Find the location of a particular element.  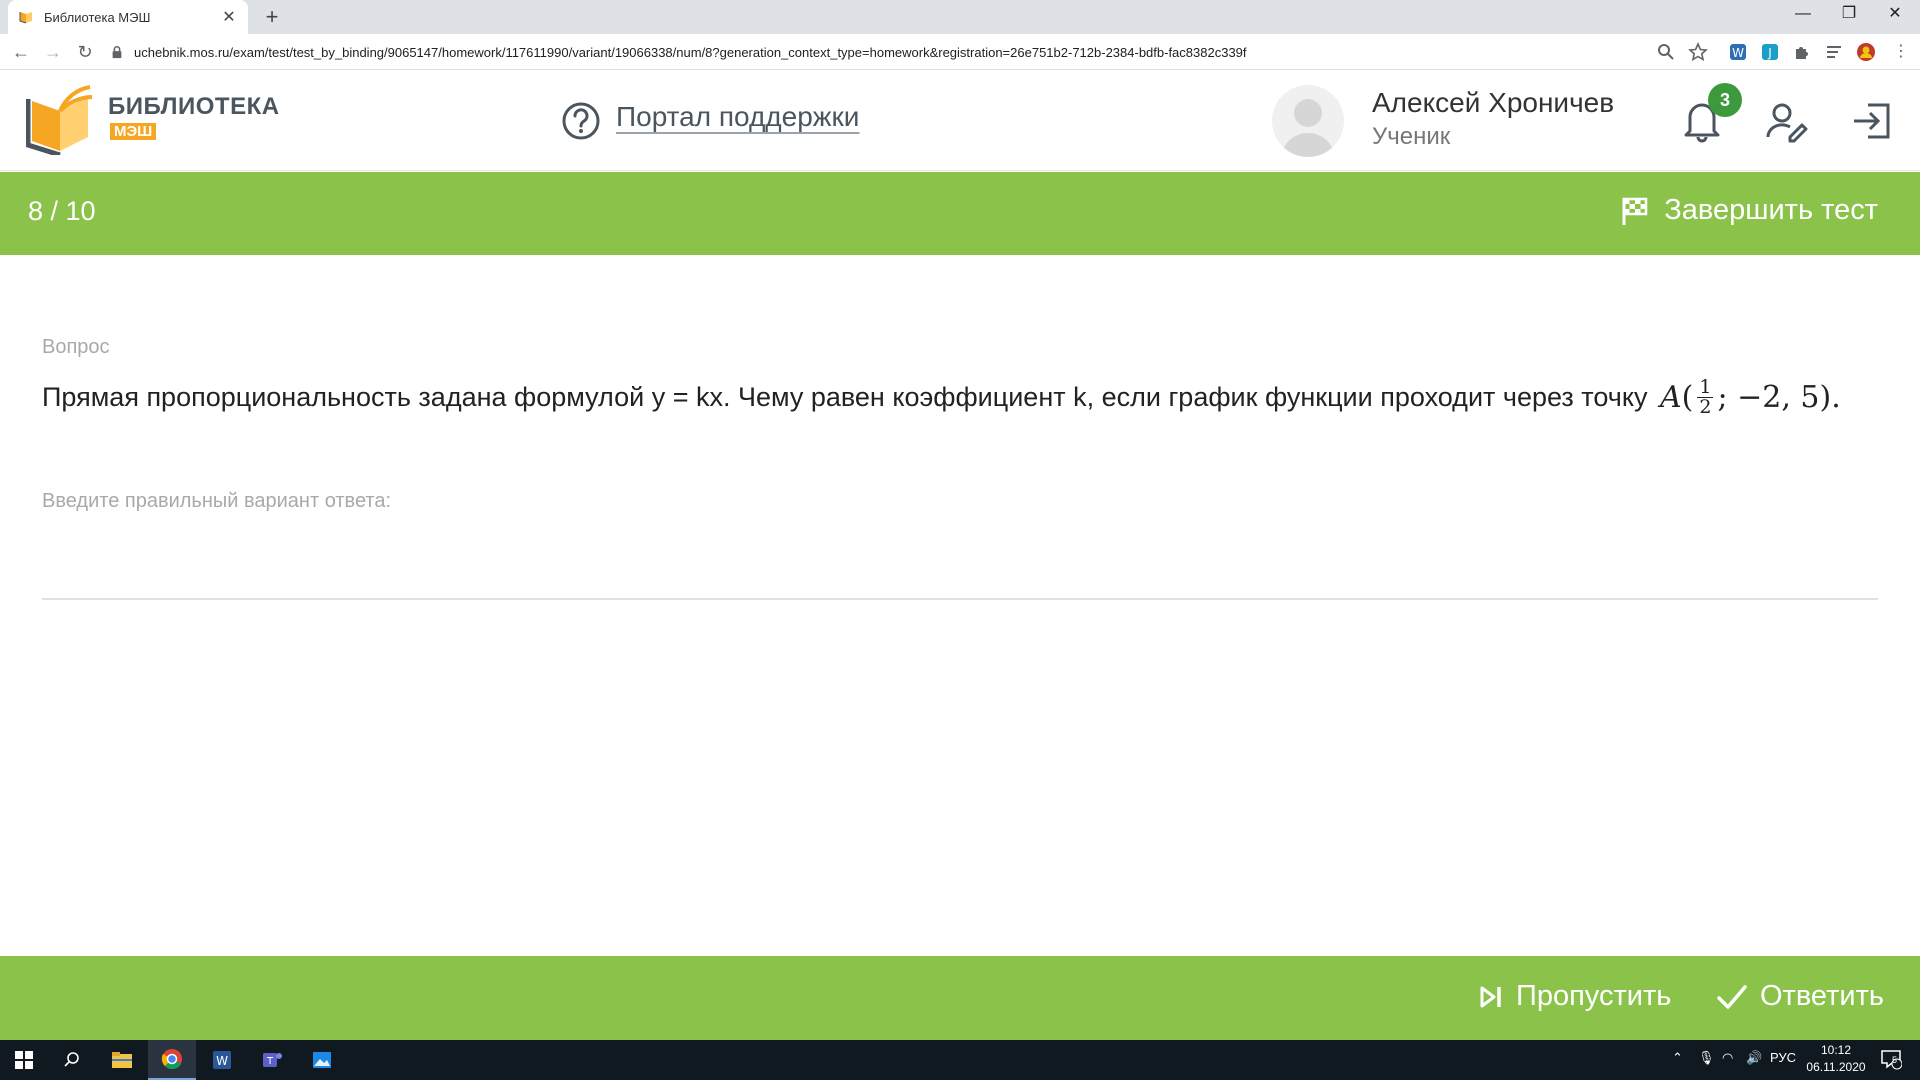

photos-icon is located at coordinates (322, 1060).